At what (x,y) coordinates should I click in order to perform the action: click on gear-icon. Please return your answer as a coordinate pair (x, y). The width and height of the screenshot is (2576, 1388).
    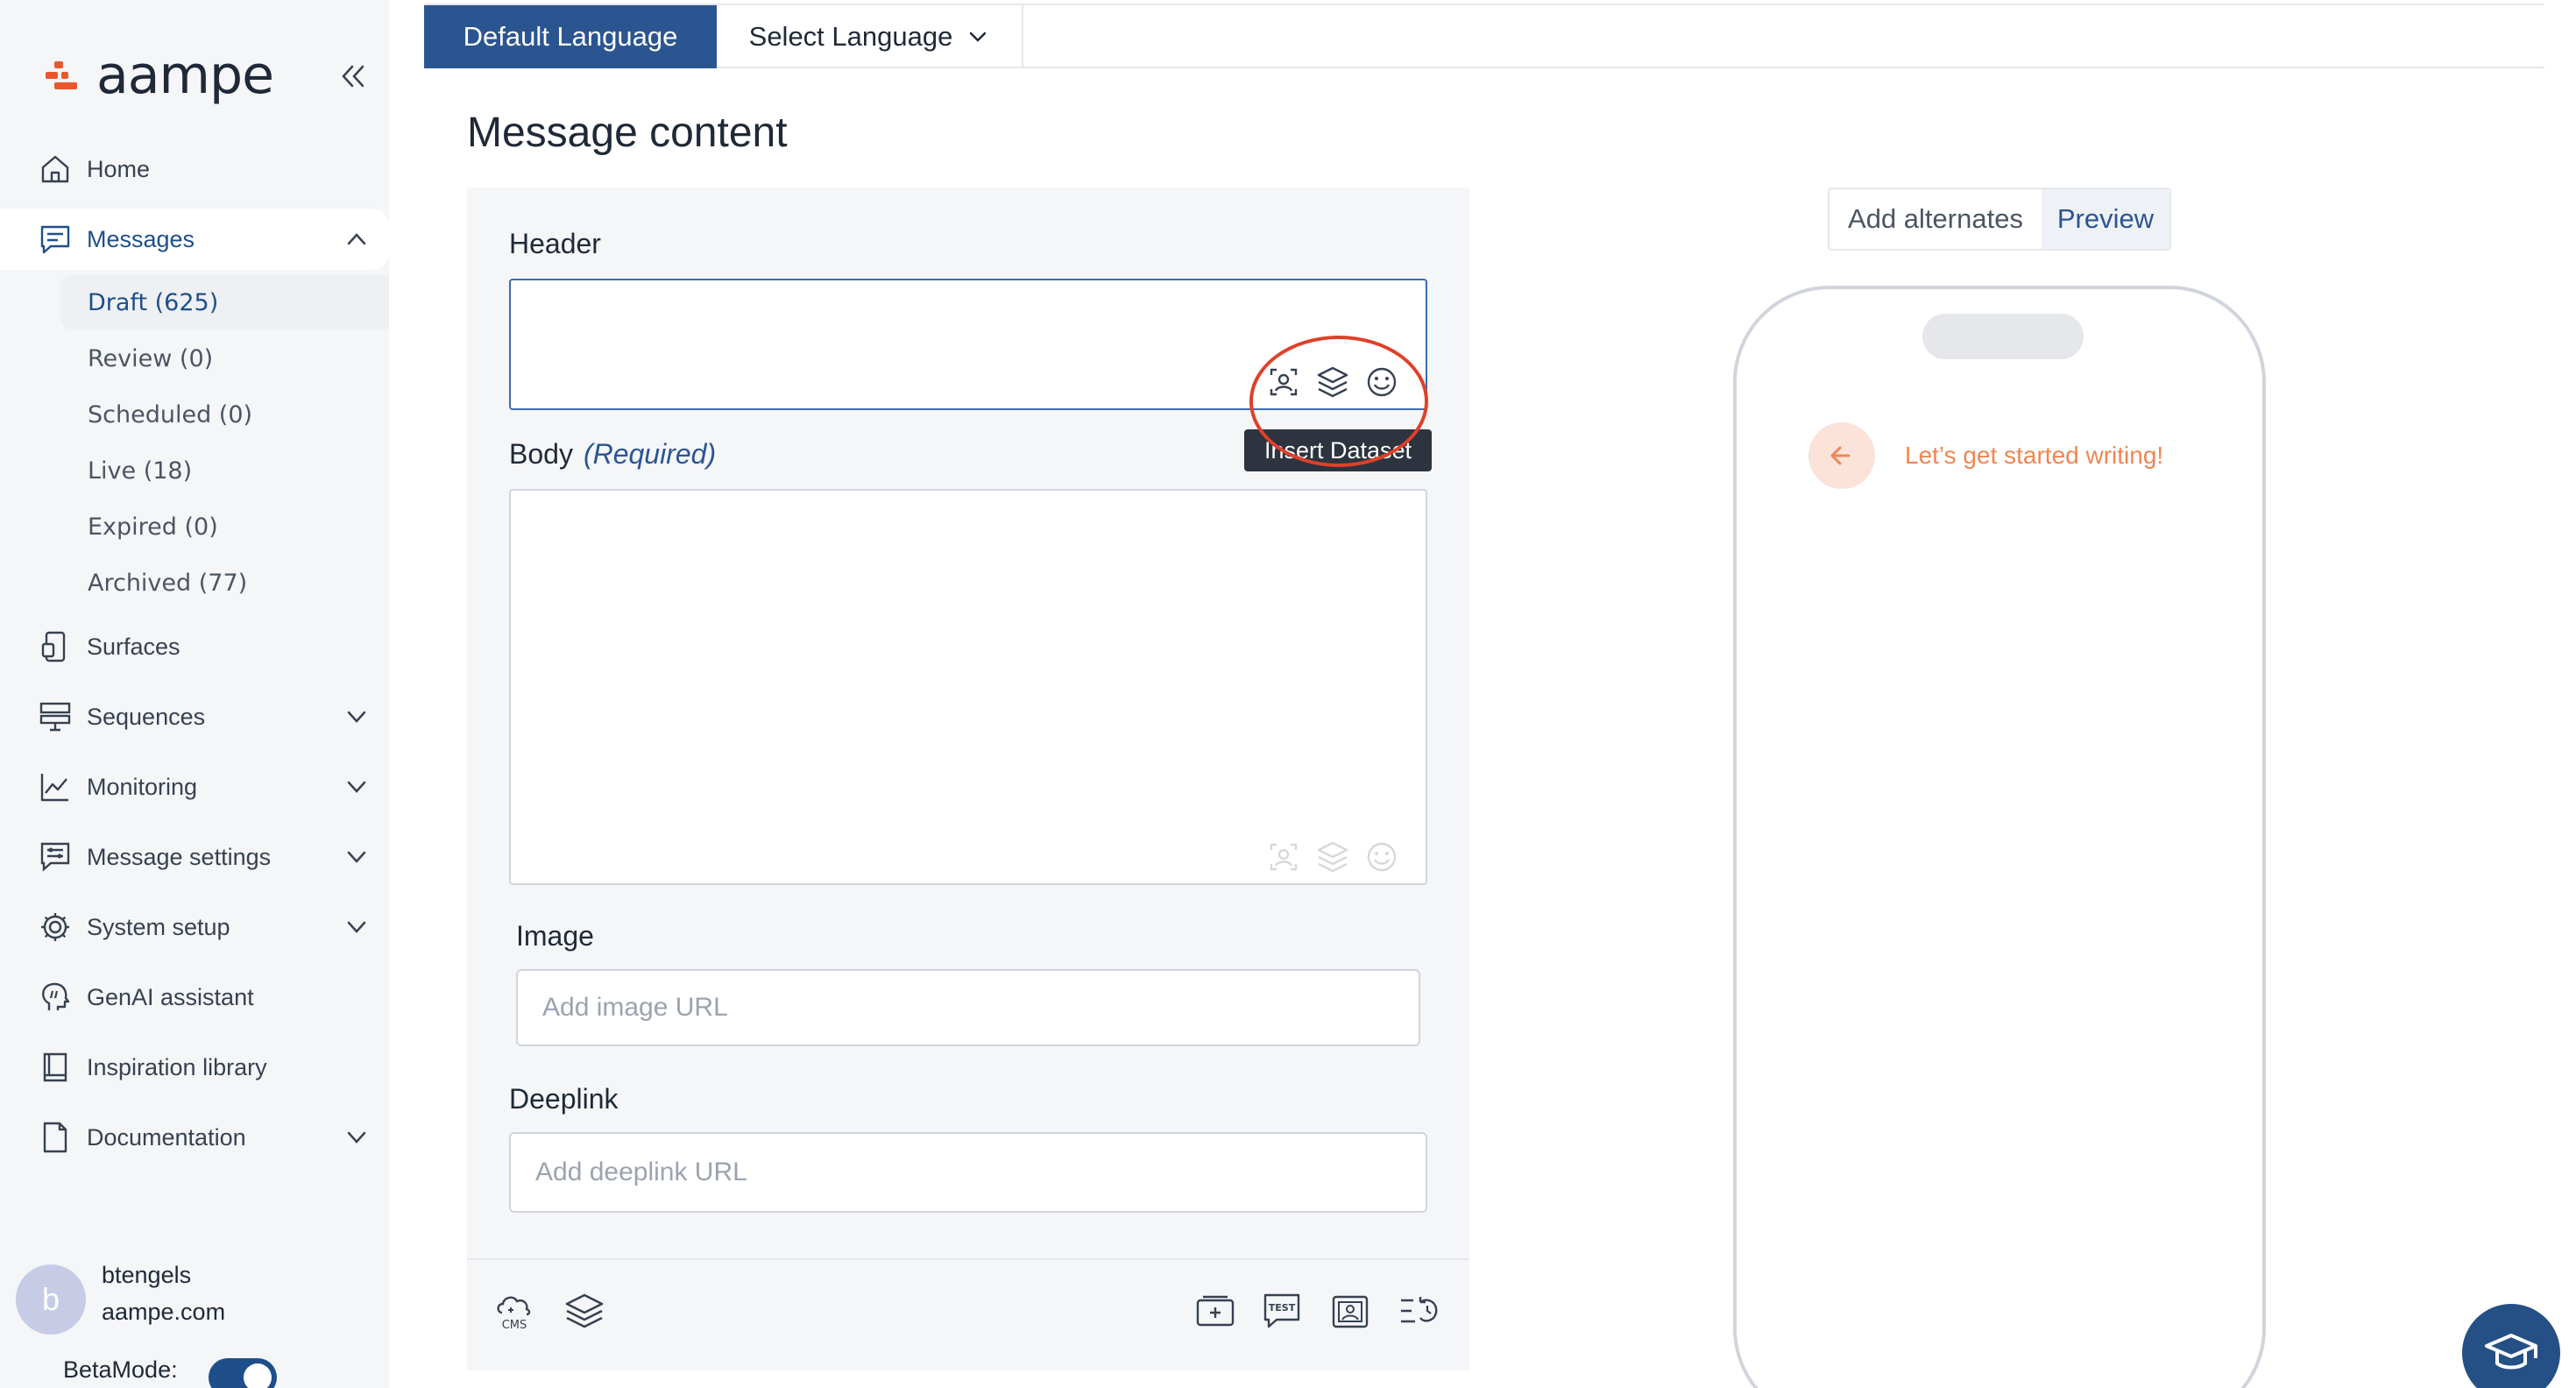
    Looking at the image, I should click on (55, 927).